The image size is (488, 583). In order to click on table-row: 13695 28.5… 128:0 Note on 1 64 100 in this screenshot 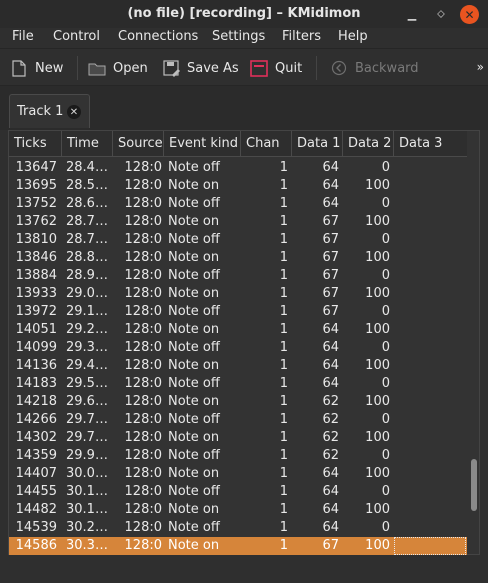, I will do `click(238, 186)`.